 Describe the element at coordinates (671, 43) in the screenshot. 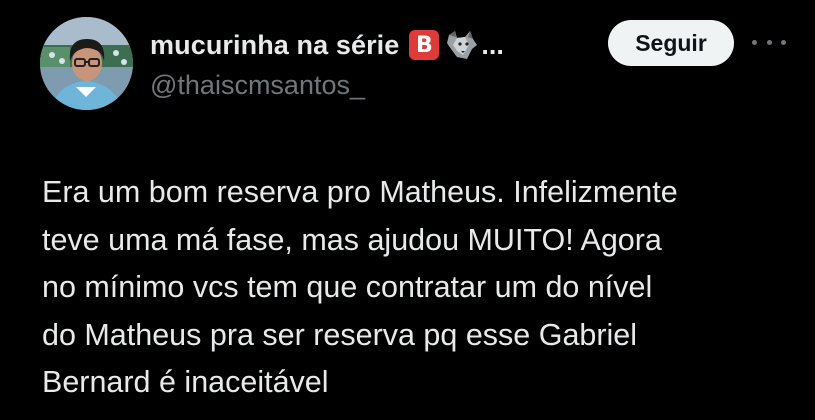

I see `follow-button: Seguir` at that location.